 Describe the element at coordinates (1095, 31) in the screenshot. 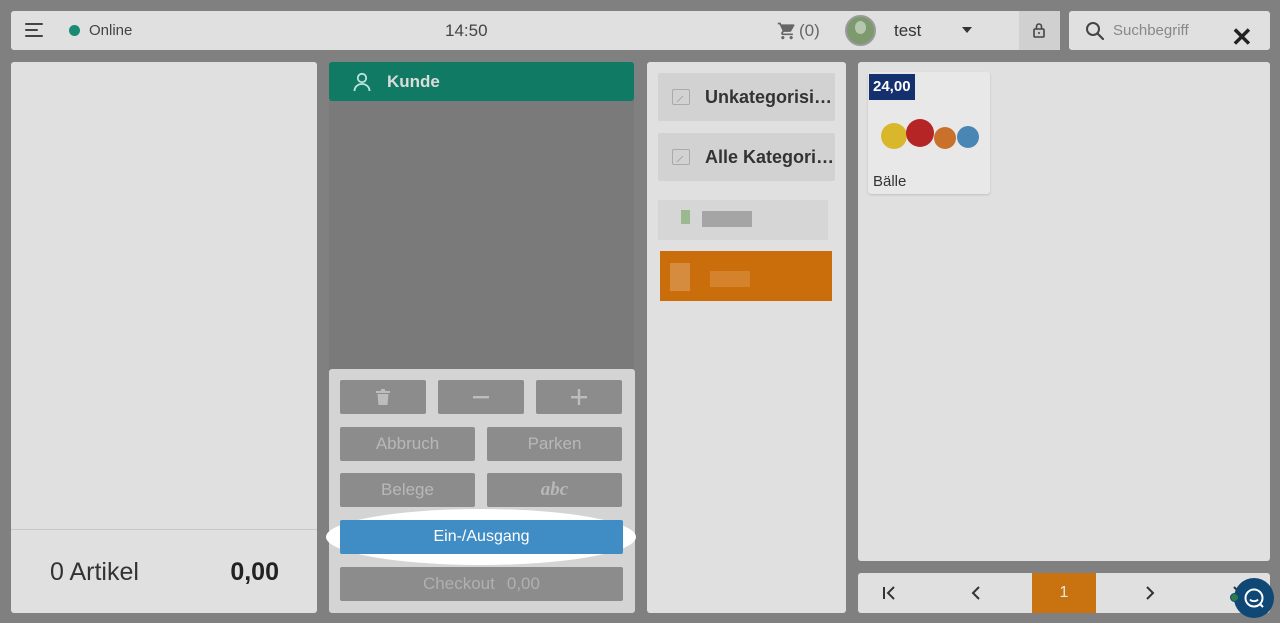

I see `search-icon` at that location.